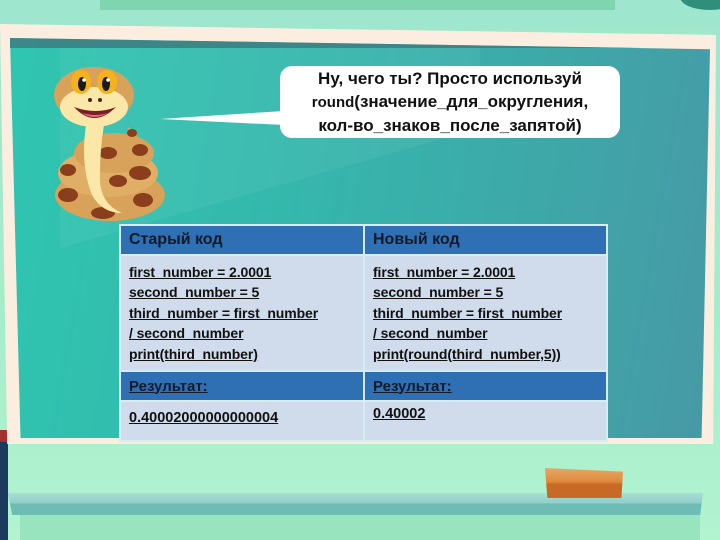  Describe the element at coordinates (471, 101) in the screenshot. I see `speech-func-args: (значение_для_округления,` at that location.